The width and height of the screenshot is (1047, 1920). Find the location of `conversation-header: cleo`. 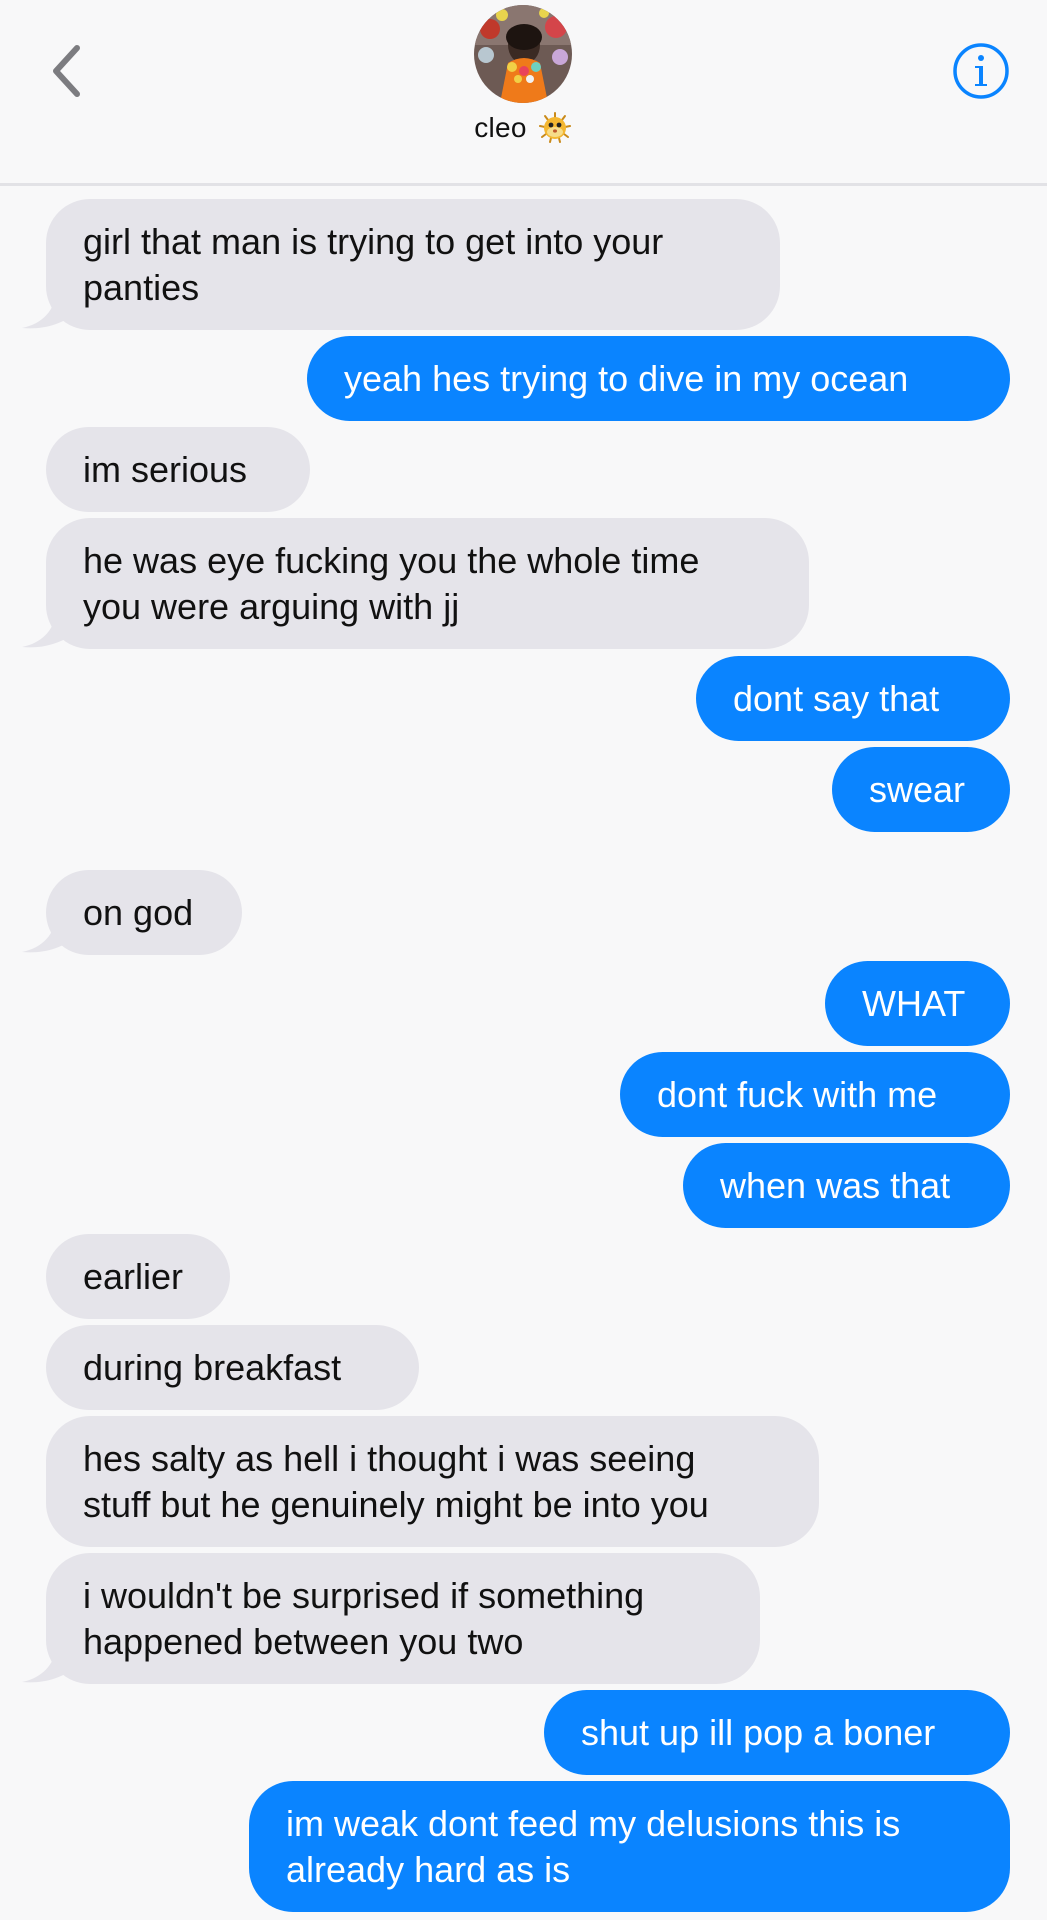

conversation-header: cleo is located at coordinates (523, 93).